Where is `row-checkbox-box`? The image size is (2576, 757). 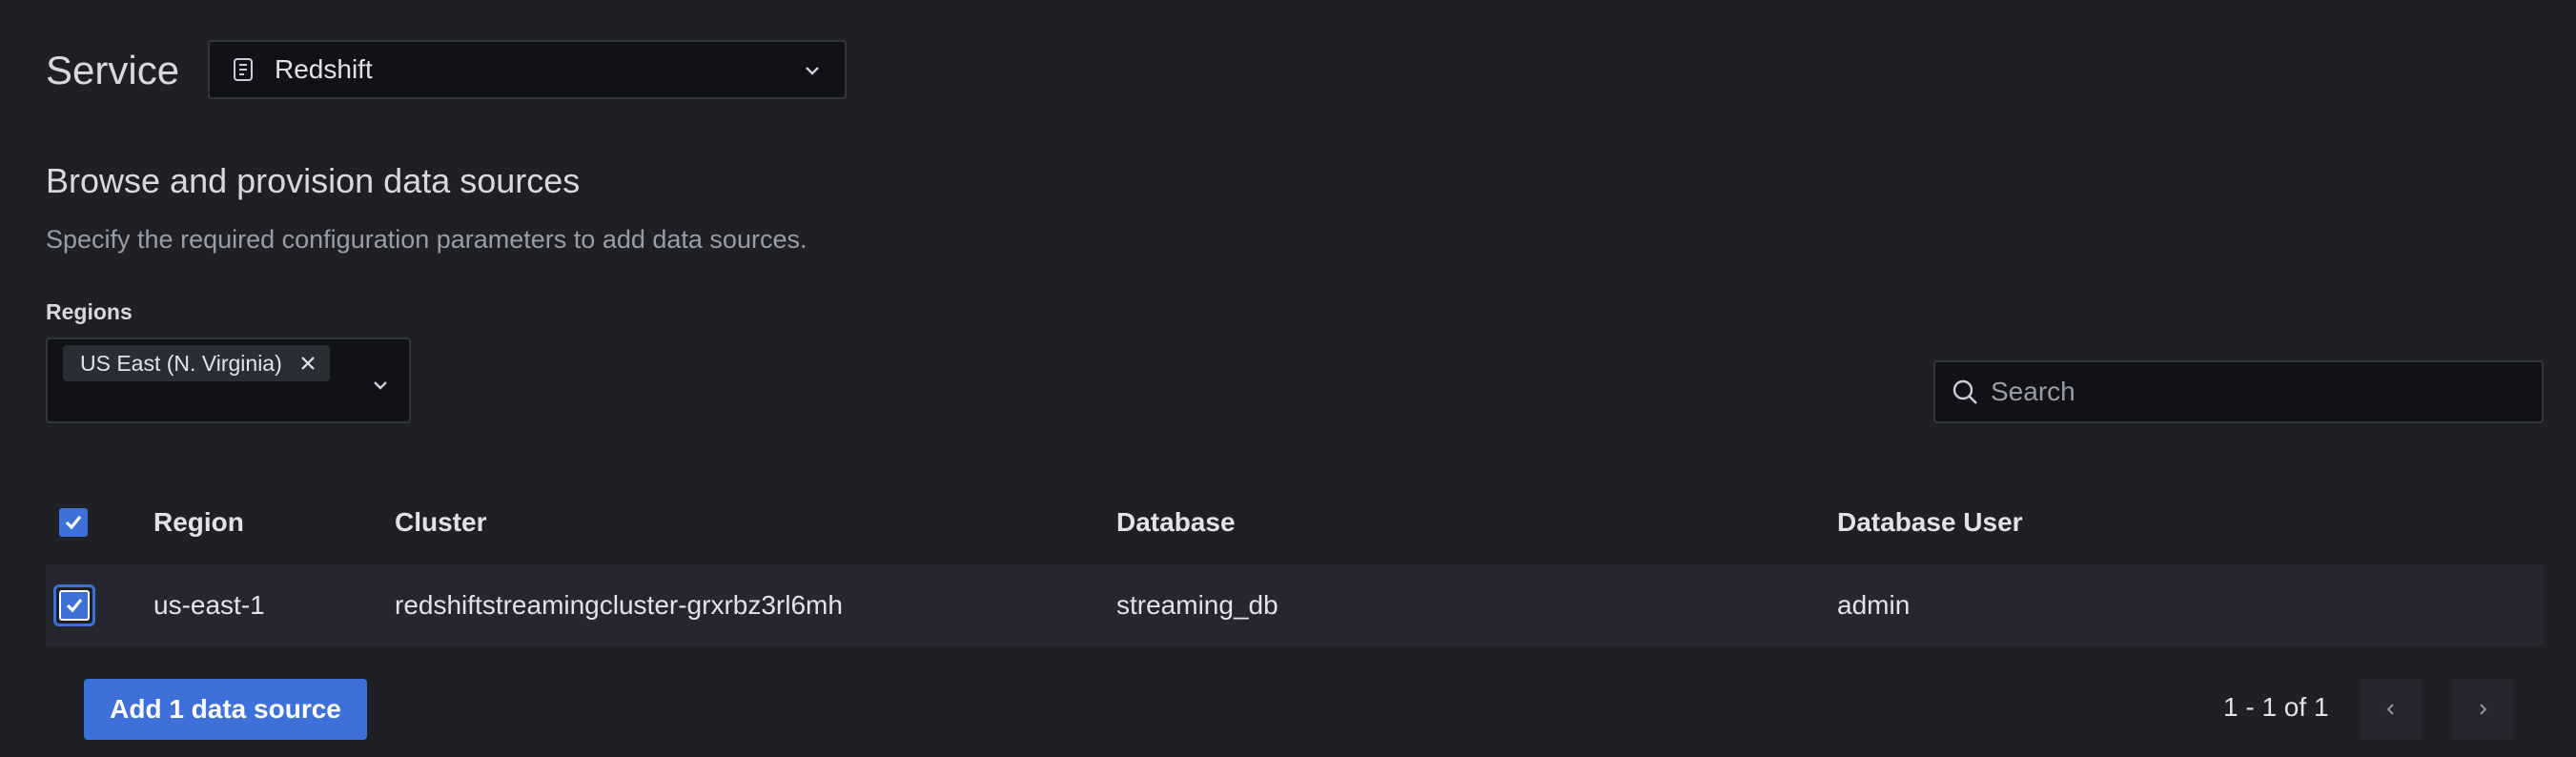
row-checkbox-box is located at coordinates (74, 605).